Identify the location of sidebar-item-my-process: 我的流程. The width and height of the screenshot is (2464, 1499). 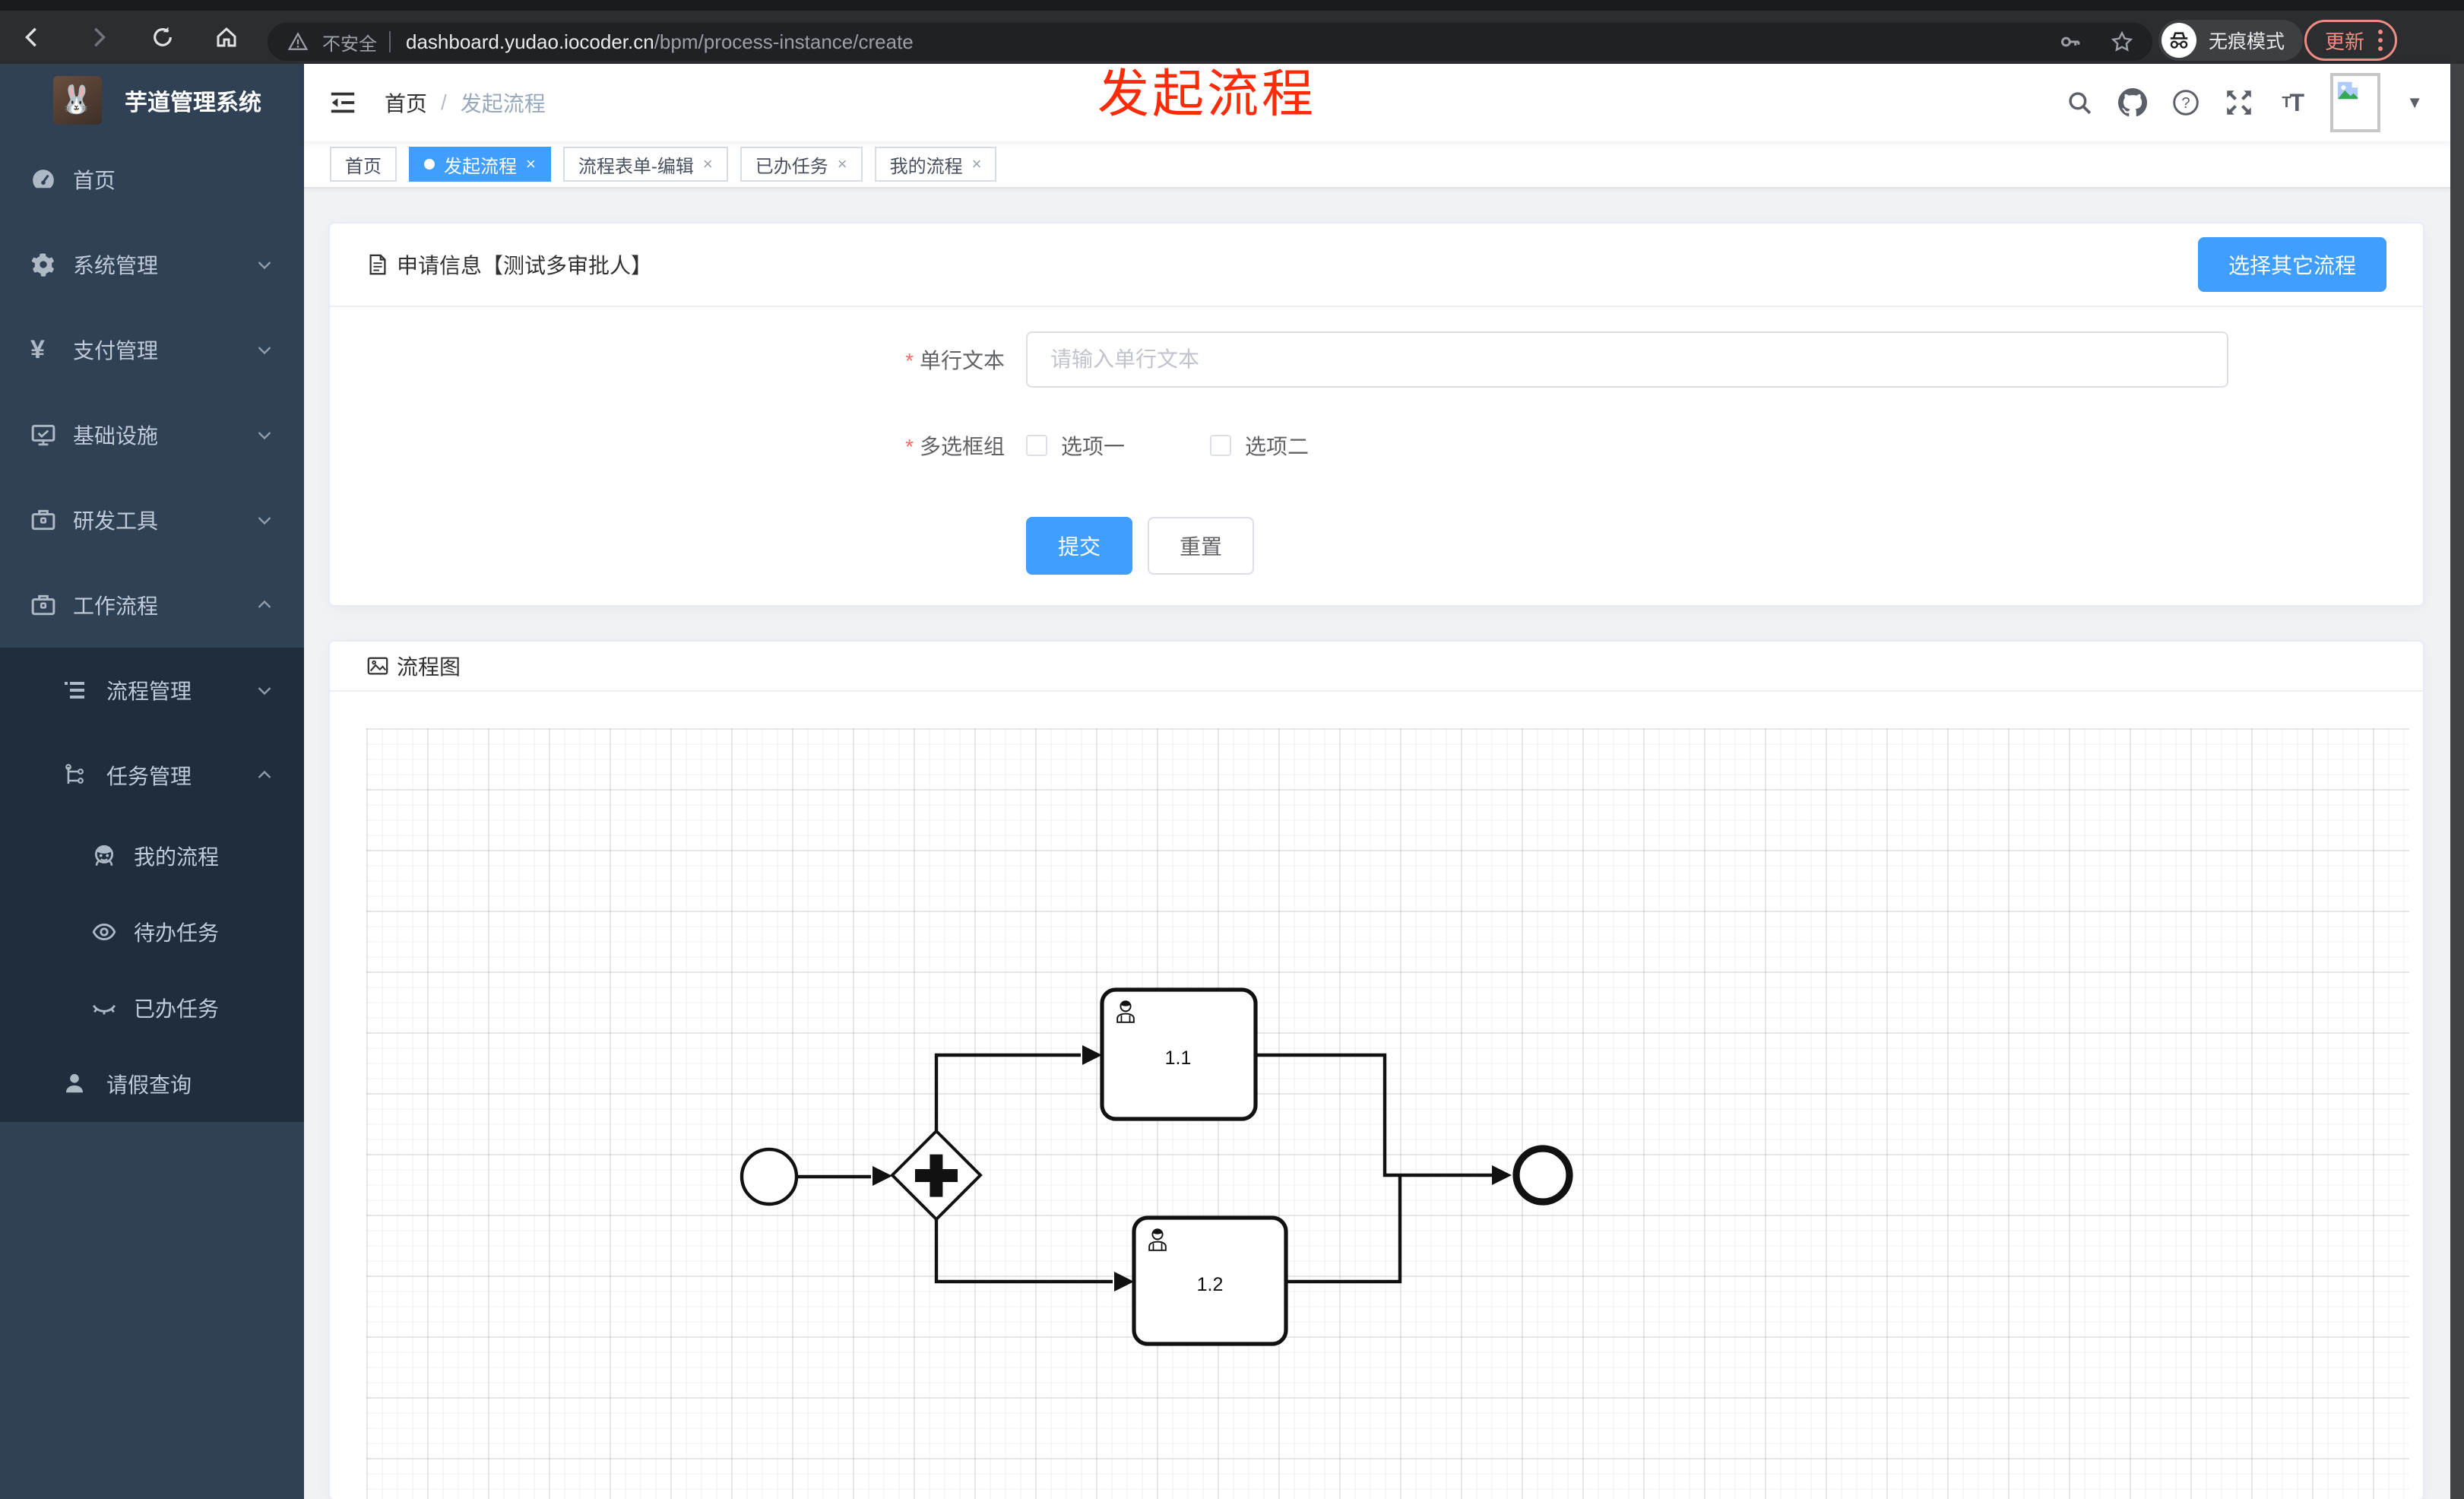
(152, 856).